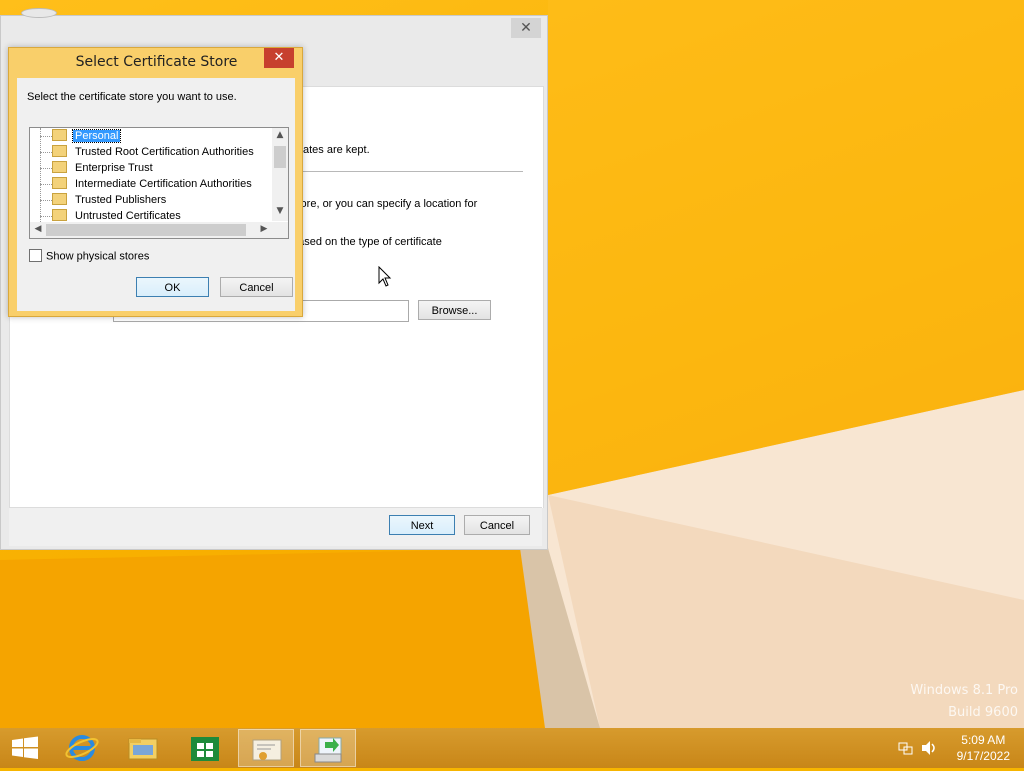 This screenshot has width=1024, height=771. I want to click on network-icon, so click(906, 750).